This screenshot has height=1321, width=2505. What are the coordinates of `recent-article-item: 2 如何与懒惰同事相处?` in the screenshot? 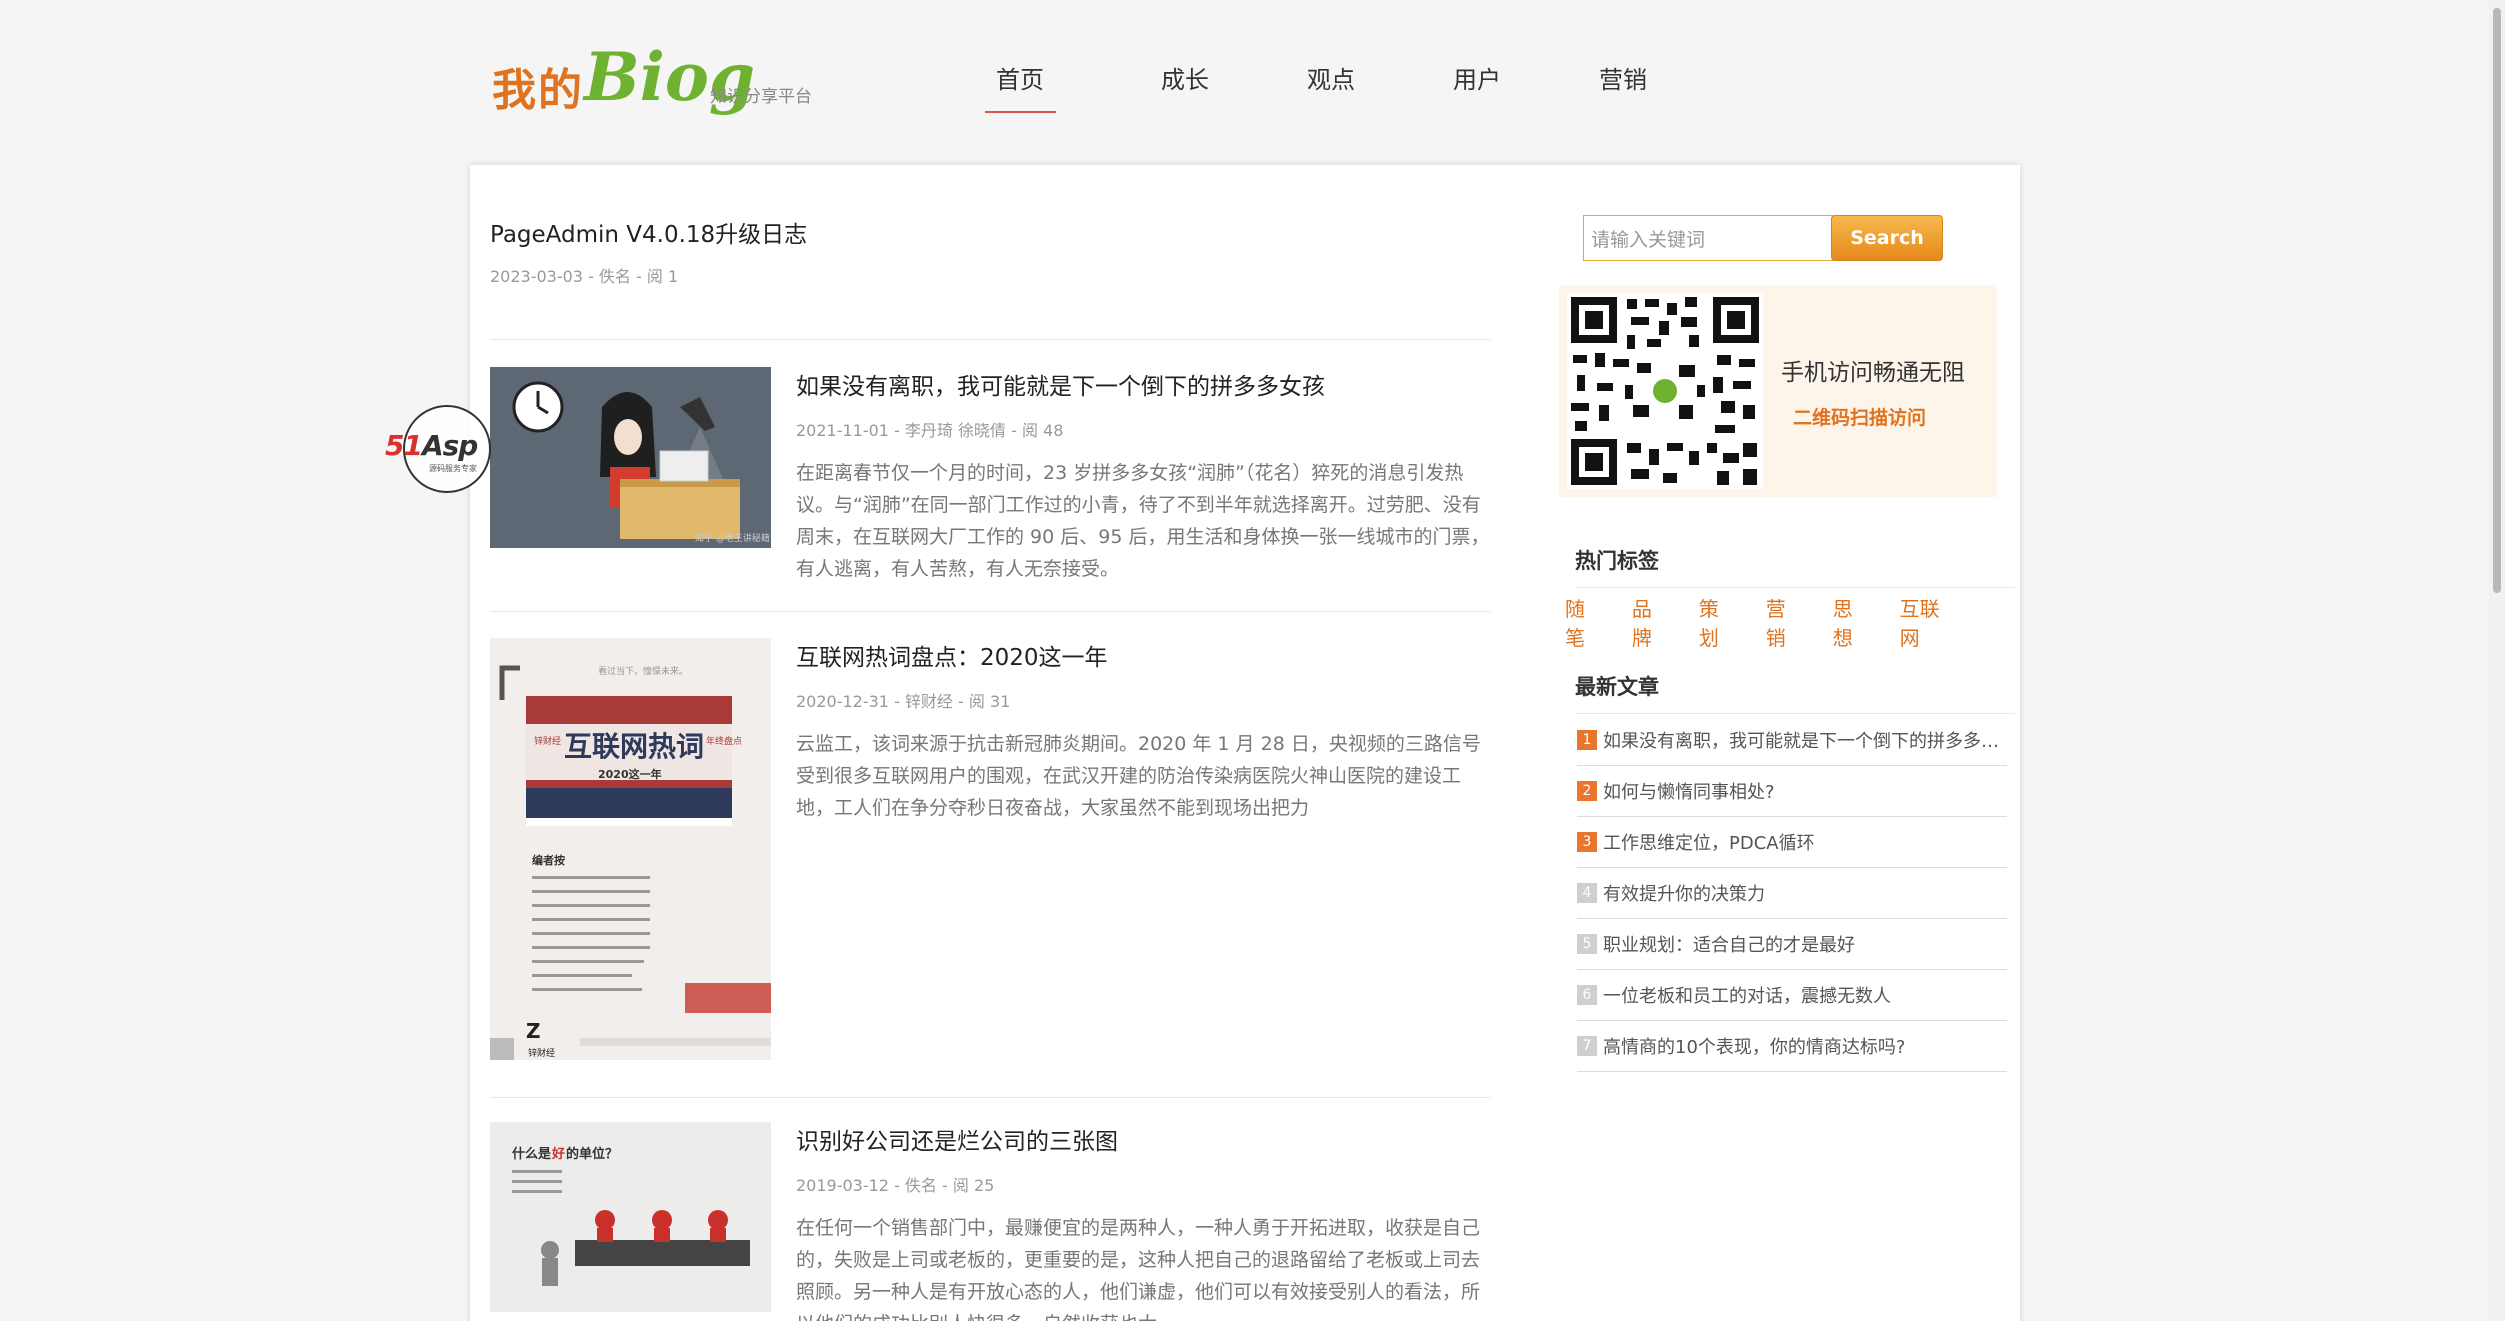 It's located at (1792, 791).